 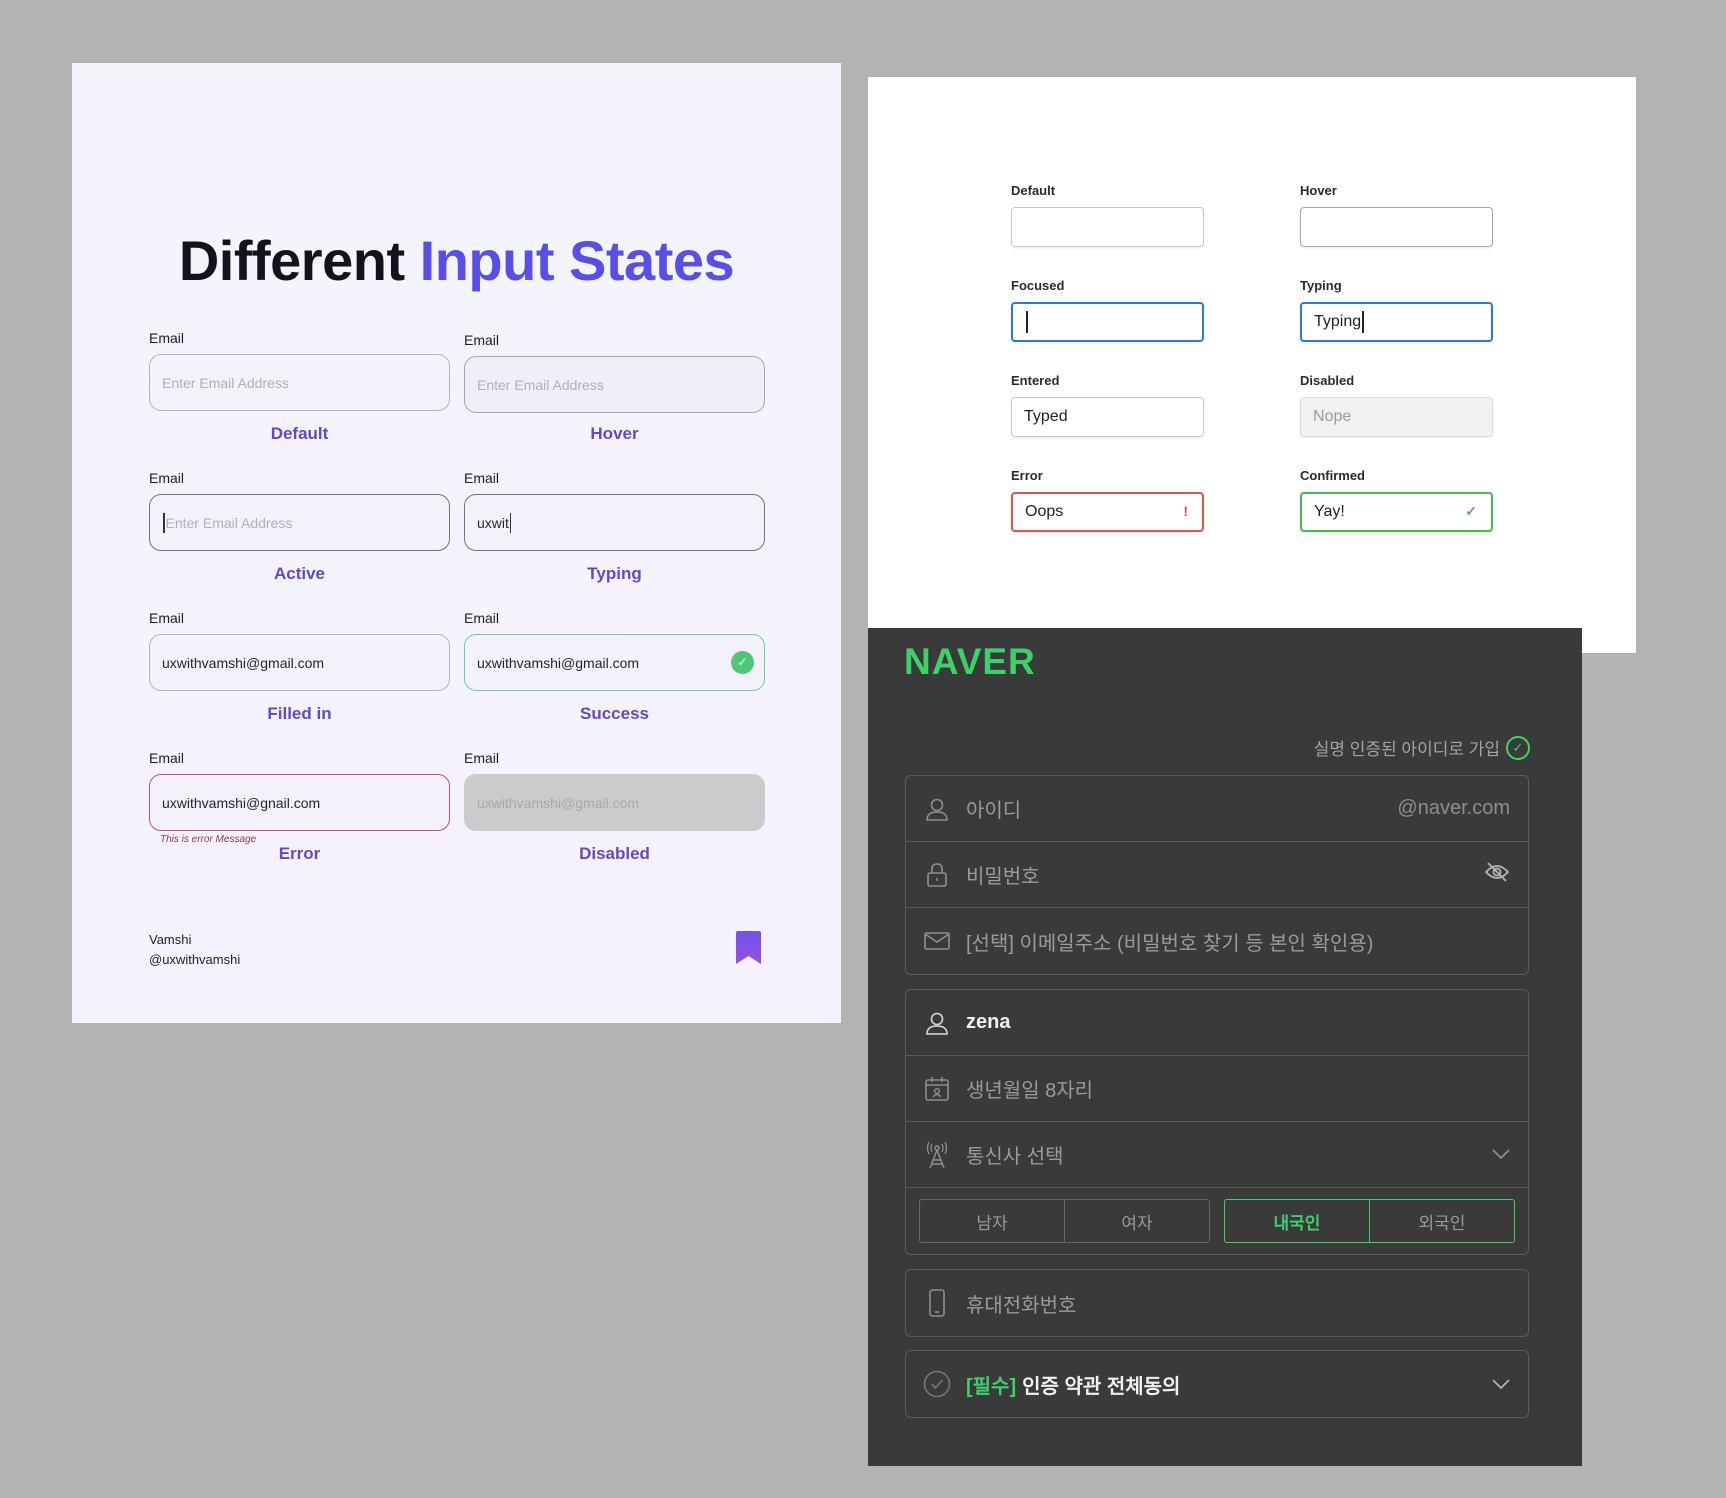 I want to click on personal-info-group: zena 생년월일 8자리 통신사 선택 남자 여자 내국인 외국인, so click(x=1217, y=1122).